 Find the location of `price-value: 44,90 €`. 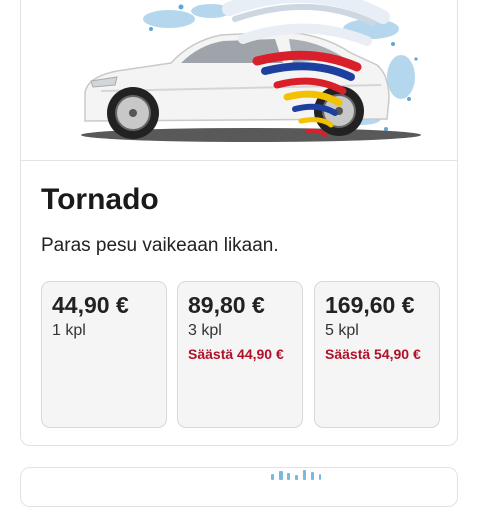

price-value: 44,90 € is located at coordinates (90, 305).